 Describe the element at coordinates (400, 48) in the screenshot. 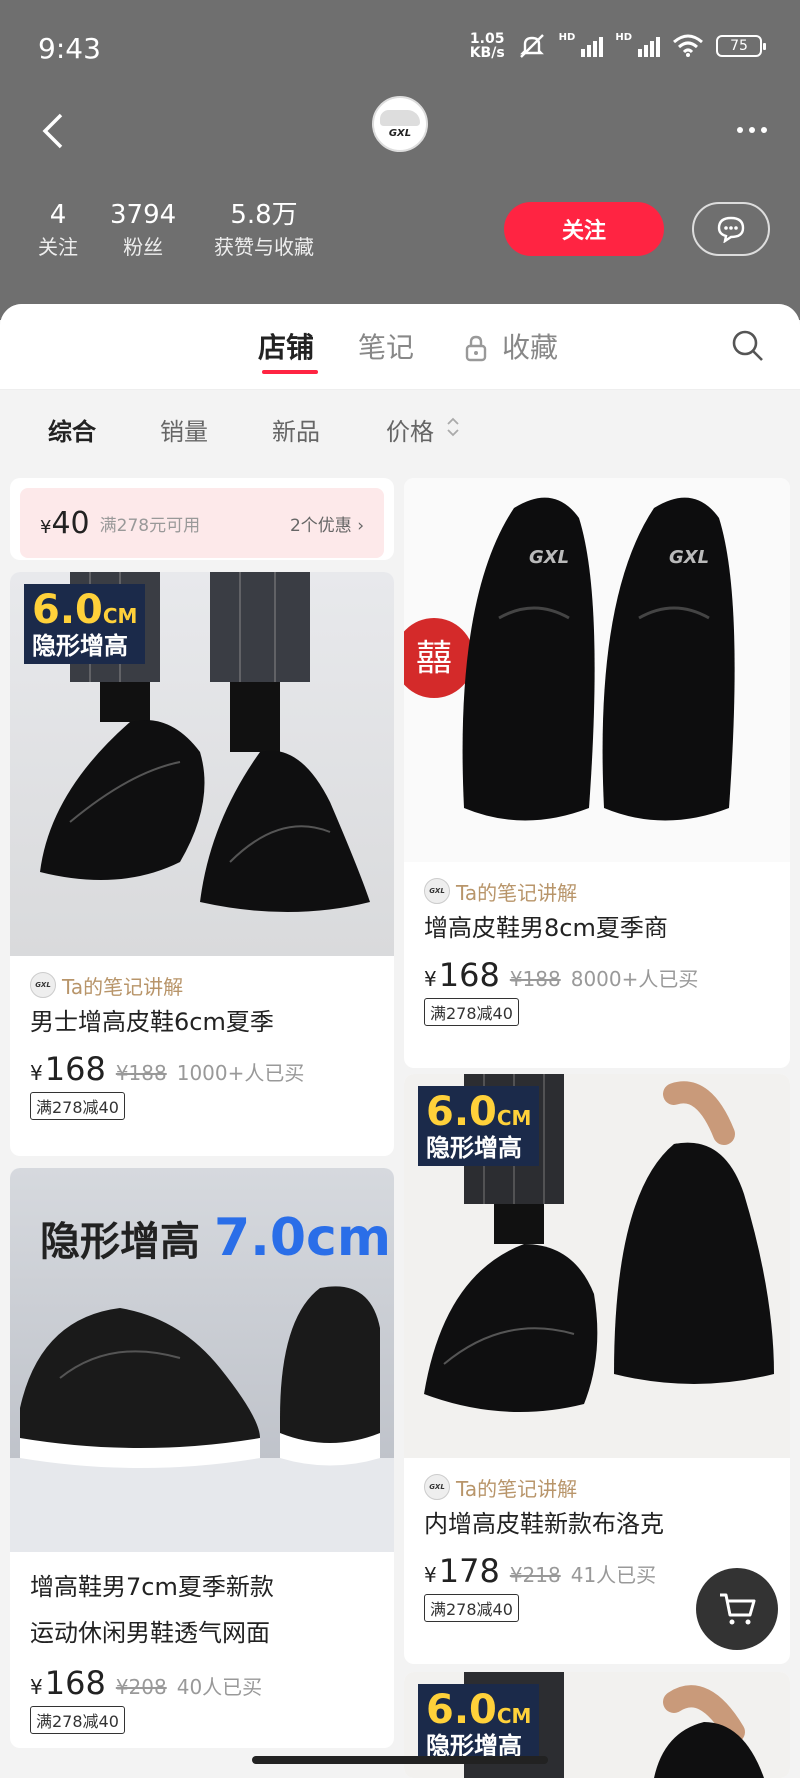

I see `status-bar: 9:43 1.05 KB/s HD HD 75` at that location.